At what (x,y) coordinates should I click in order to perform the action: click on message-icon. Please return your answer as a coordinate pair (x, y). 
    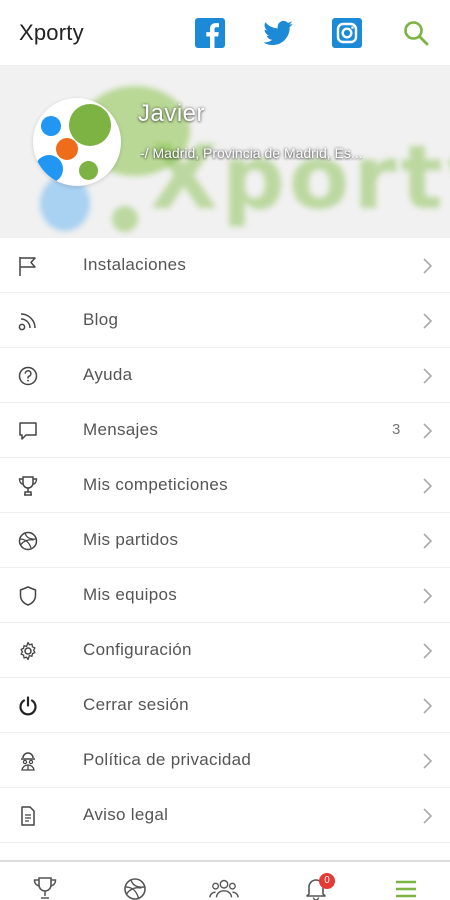
    Looking at the image, I should click on (28, 431).